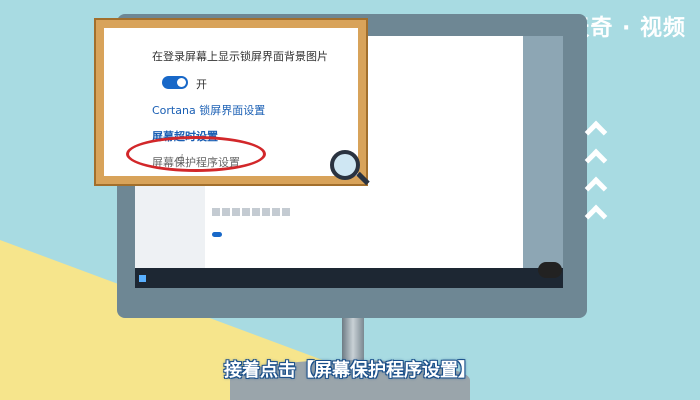 The height and width of the screenshot is (400, 700). What do you see at coordinates (180, 160) in the screenshot?
I see `hand-cursor-icon: ☝` at bounding box center [180, 160].